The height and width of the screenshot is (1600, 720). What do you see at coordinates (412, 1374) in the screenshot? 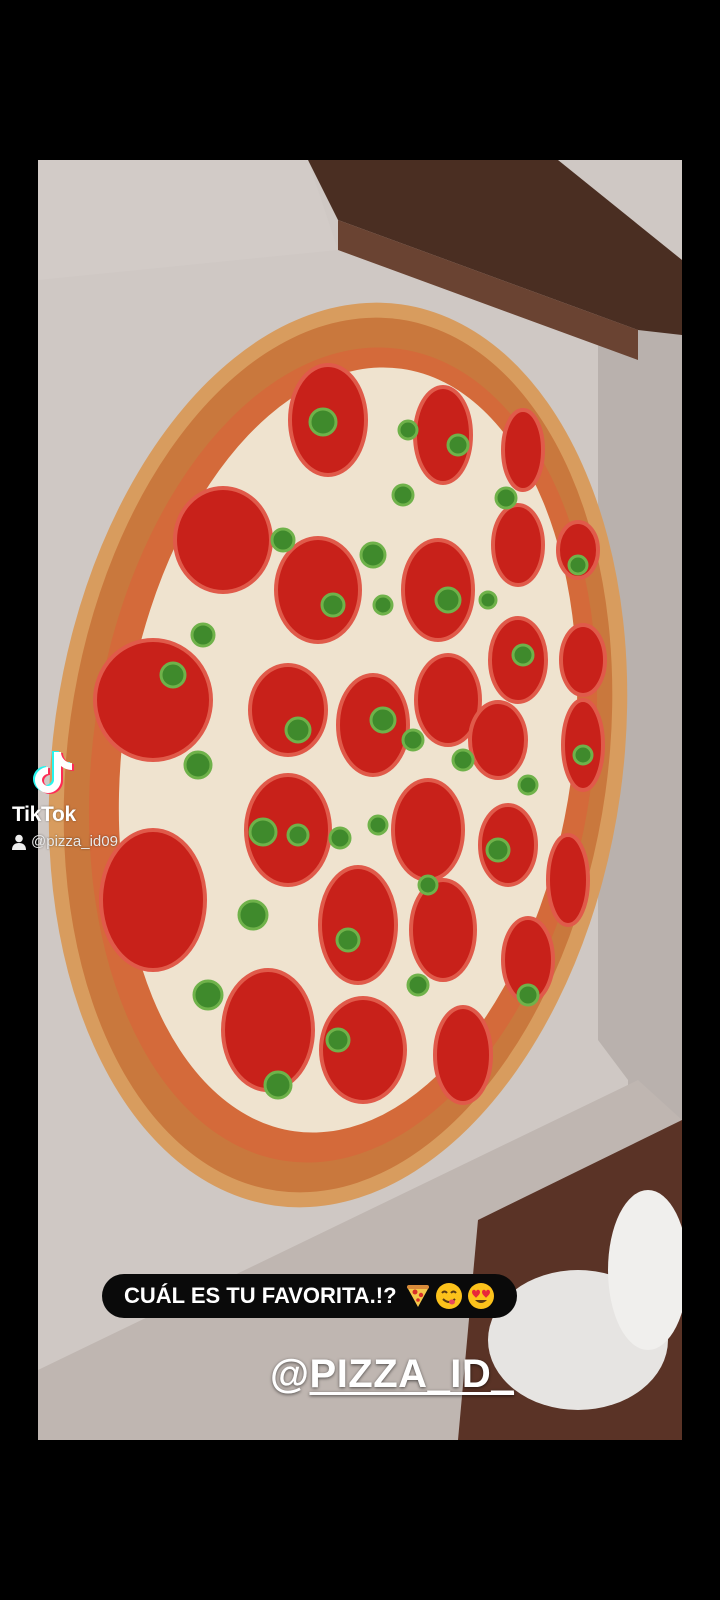
I see `handle-name: PIZZA_ID_` at bounding box center [412, 1374].